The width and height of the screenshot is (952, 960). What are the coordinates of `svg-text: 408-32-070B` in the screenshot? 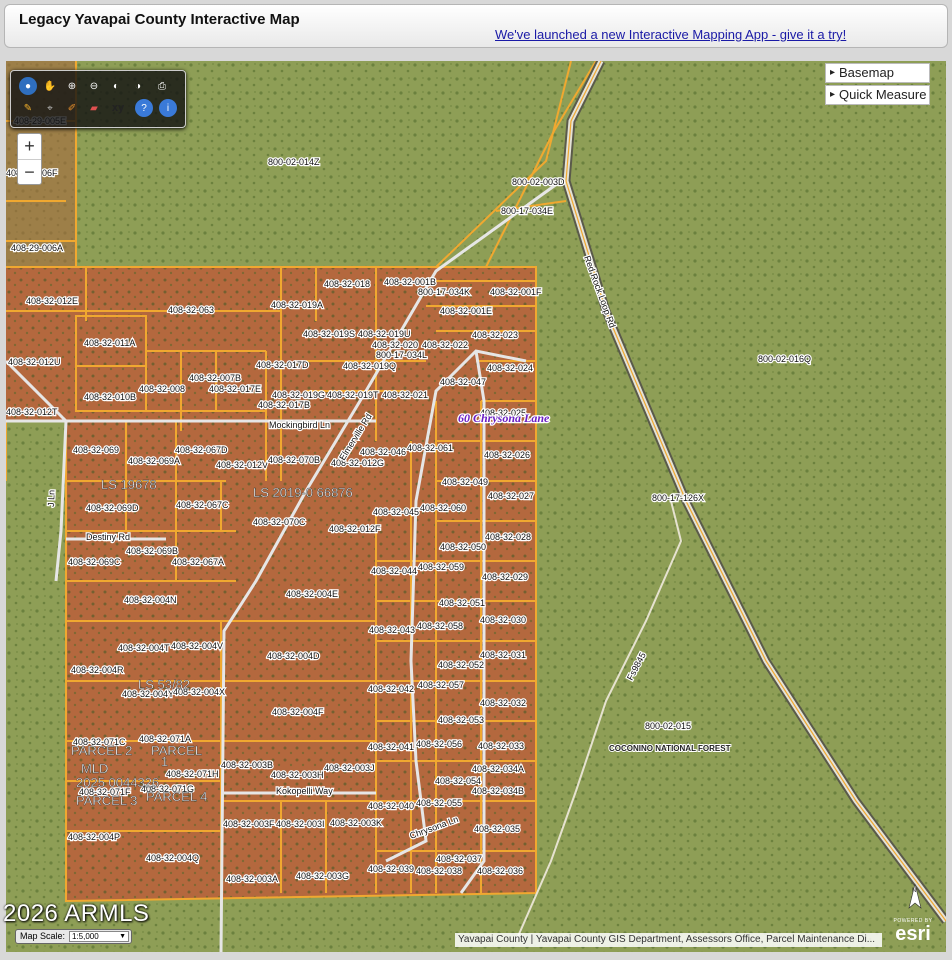 It's located at (294, 460).